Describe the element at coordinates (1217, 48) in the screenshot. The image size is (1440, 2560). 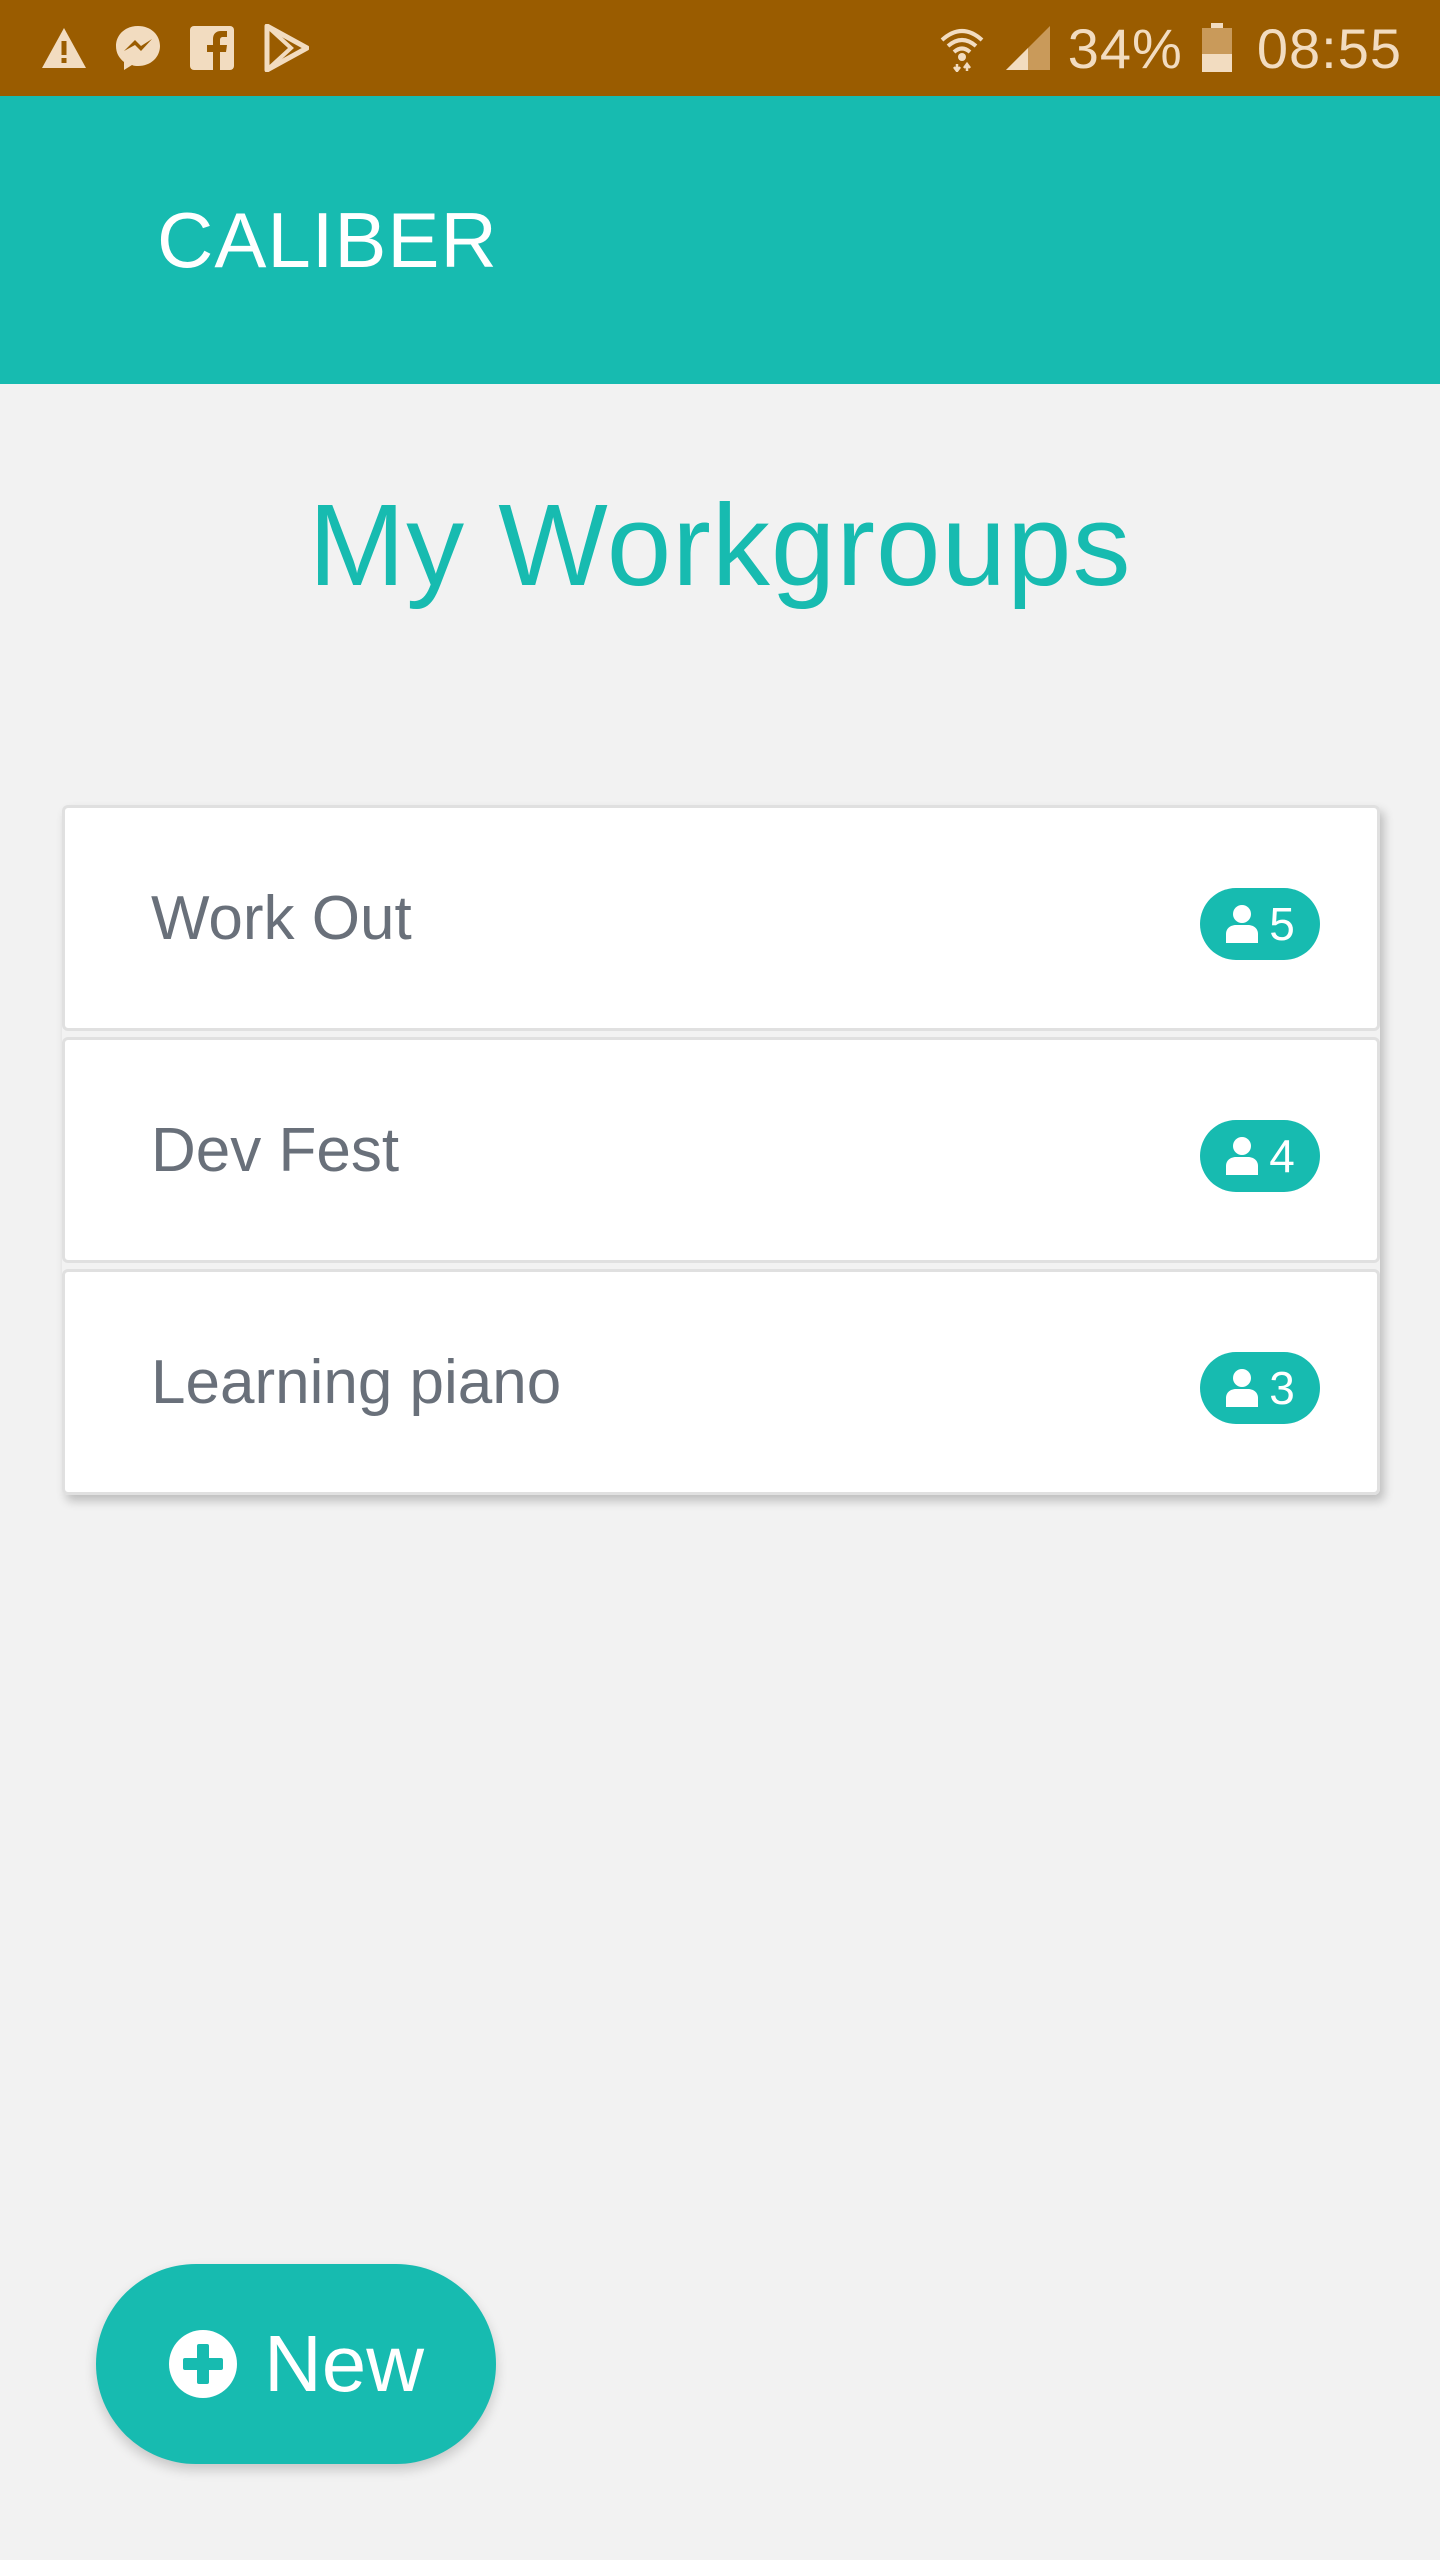
I see `battery-icon` at that location.